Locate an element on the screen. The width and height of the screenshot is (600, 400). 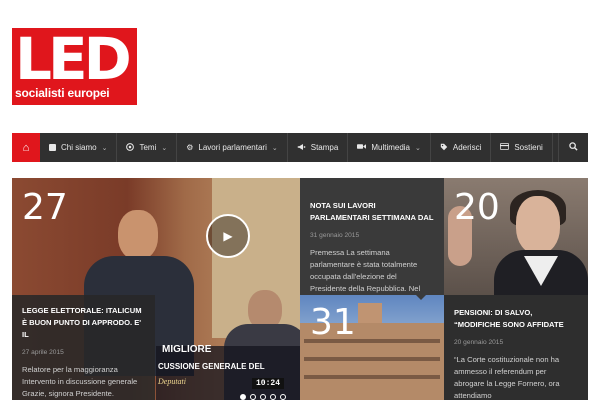
nav-home: ⌂ is located at coordinates (26, 147).